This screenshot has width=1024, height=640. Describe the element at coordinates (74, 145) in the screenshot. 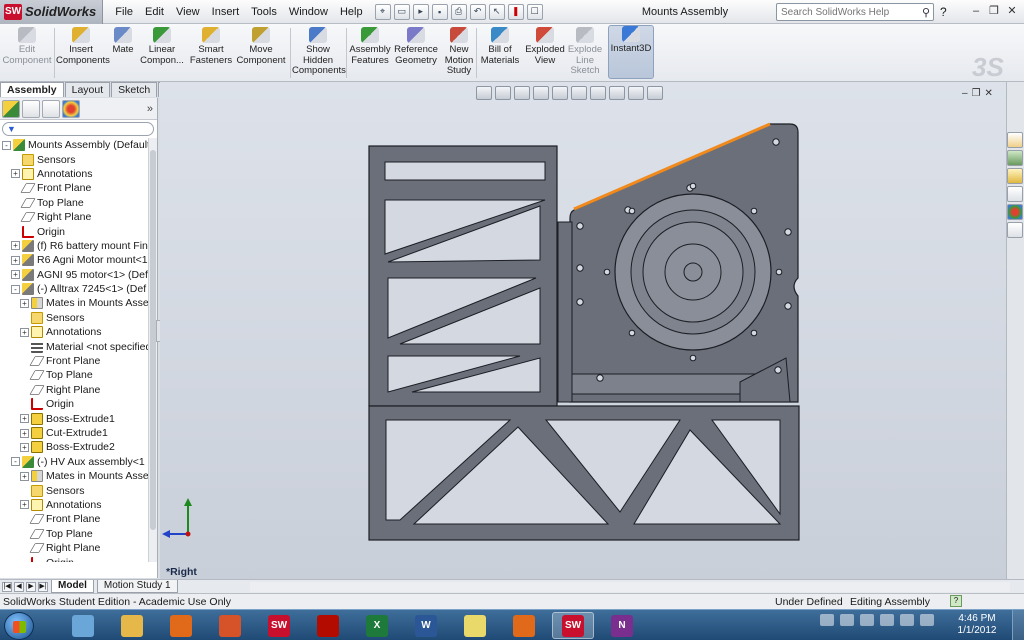

I see `tree-item: - Mounts Assembly (Default<D` at that location.